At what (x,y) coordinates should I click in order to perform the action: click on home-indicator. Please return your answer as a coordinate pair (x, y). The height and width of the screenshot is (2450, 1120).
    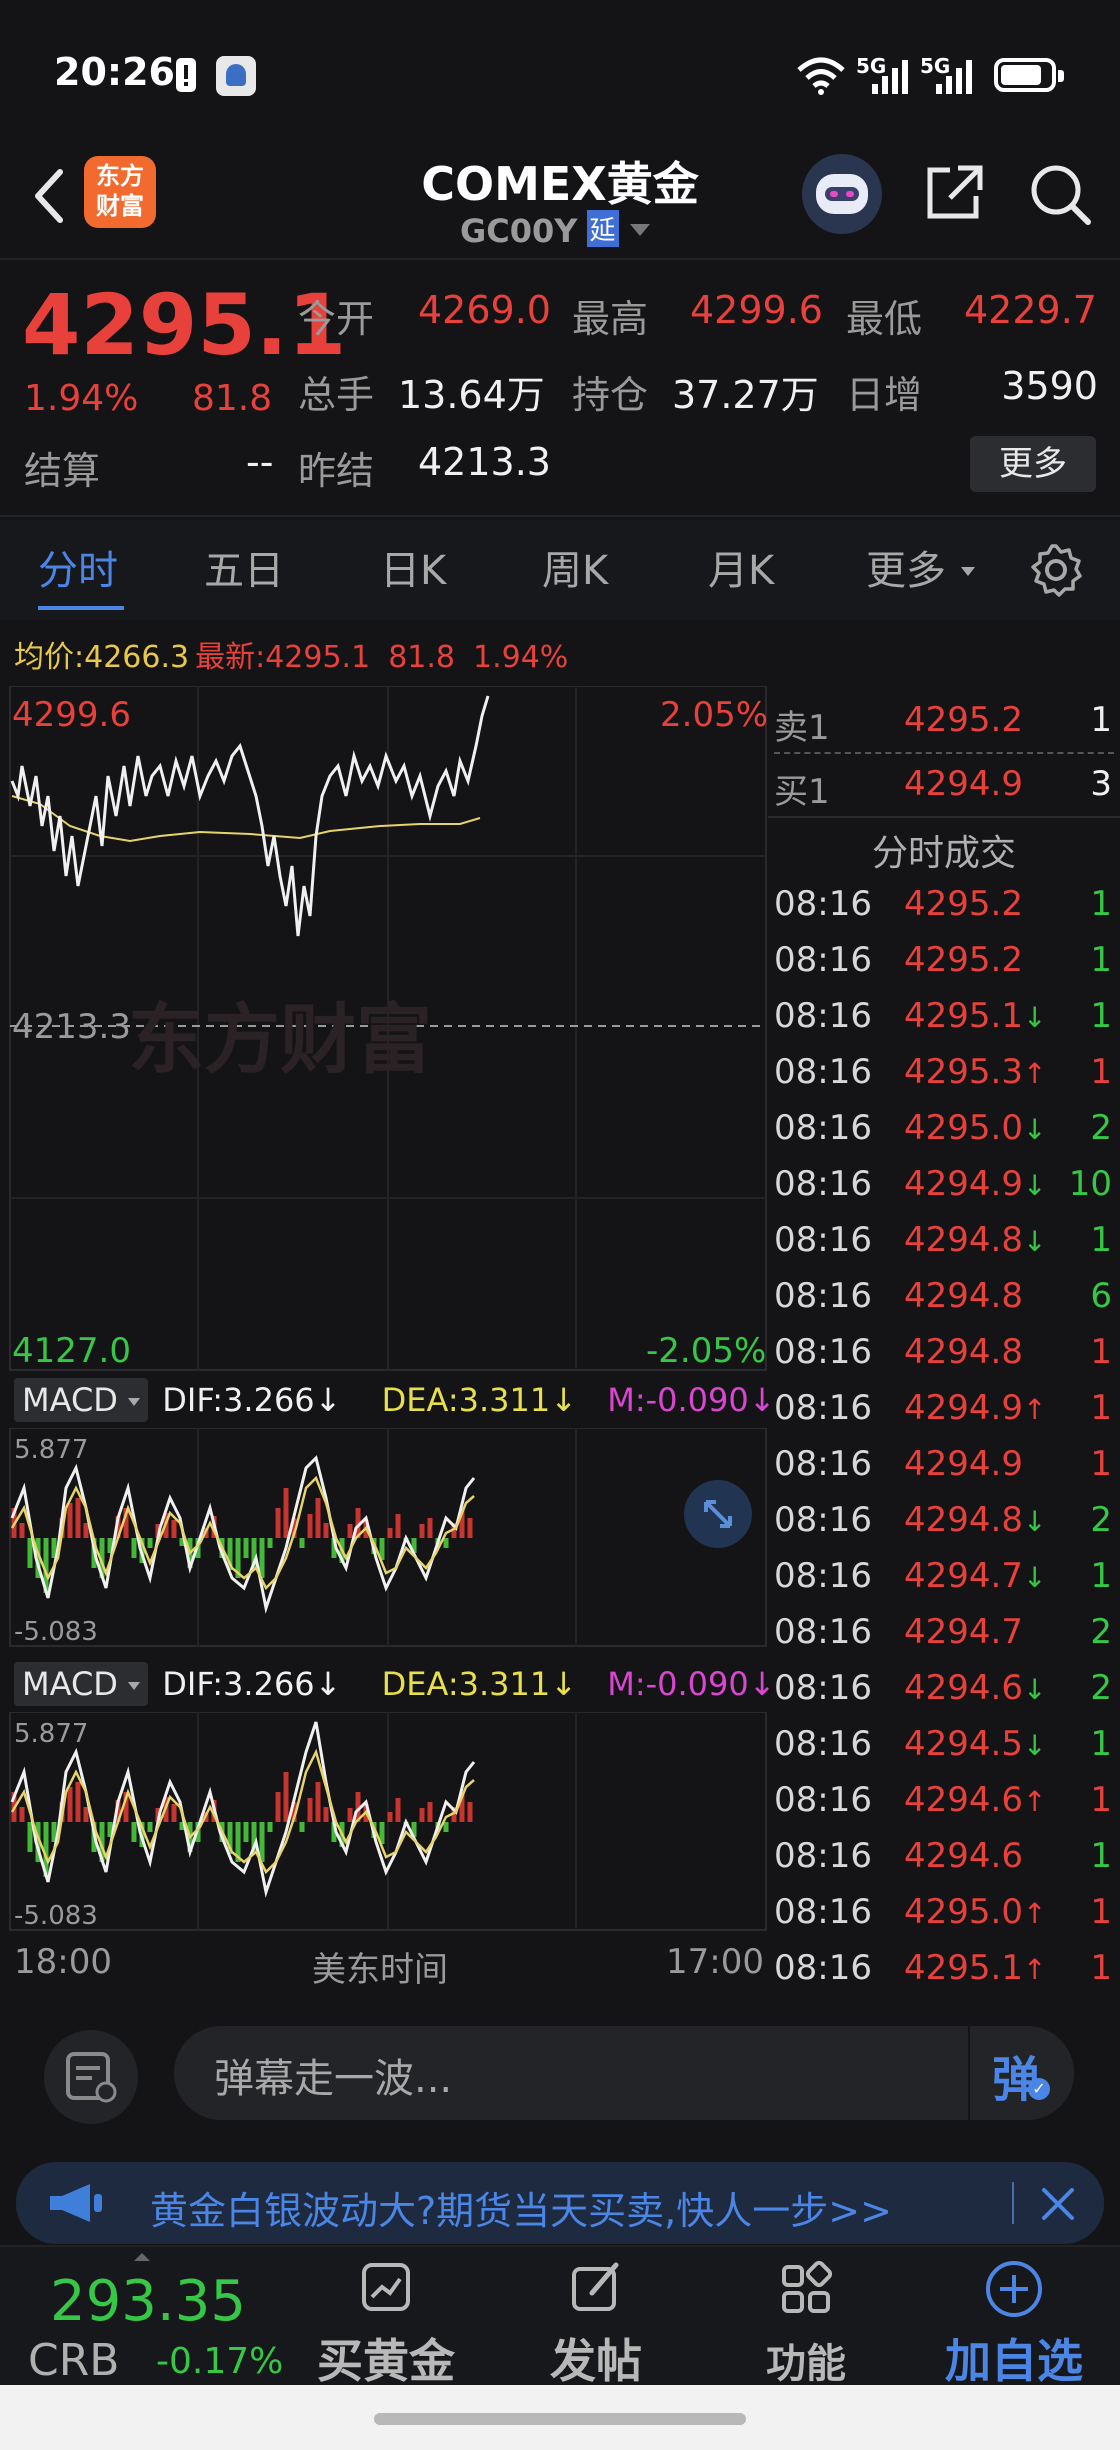
    Looking at the image, I should click on (560, 2419).